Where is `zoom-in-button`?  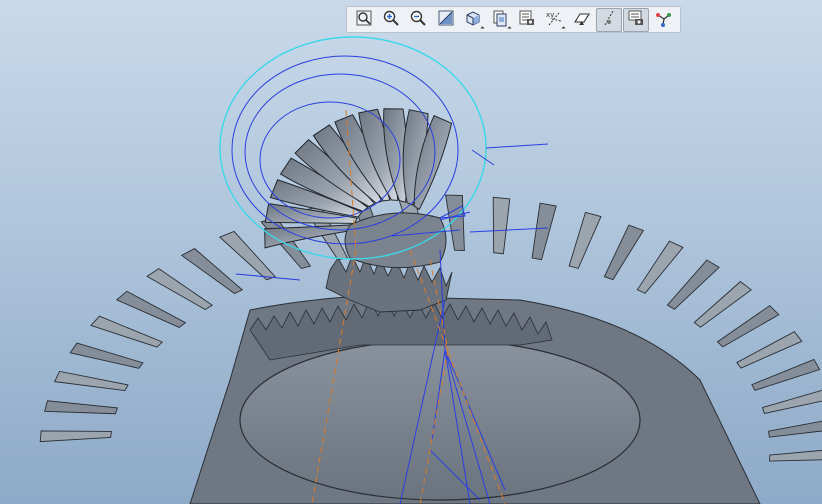
zoom-in-button is located at coordinates (391, 20).